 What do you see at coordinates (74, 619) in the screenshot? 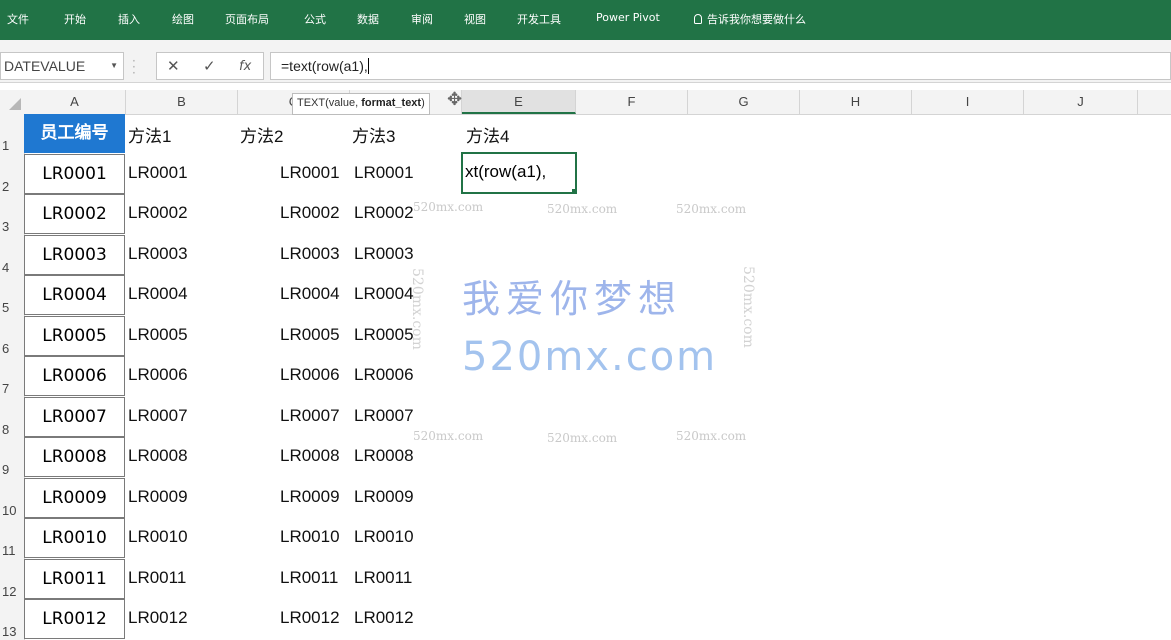
I see `cell-a: LR0012` at bounding box center [74, 619].